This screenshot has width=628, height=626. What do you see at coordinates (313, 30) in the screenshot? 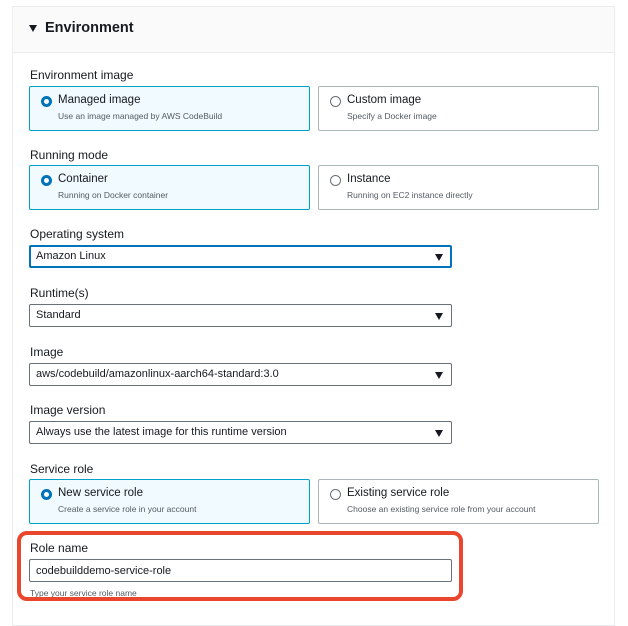
I see `panel-header: Environment` at bounding box center [313, 30].